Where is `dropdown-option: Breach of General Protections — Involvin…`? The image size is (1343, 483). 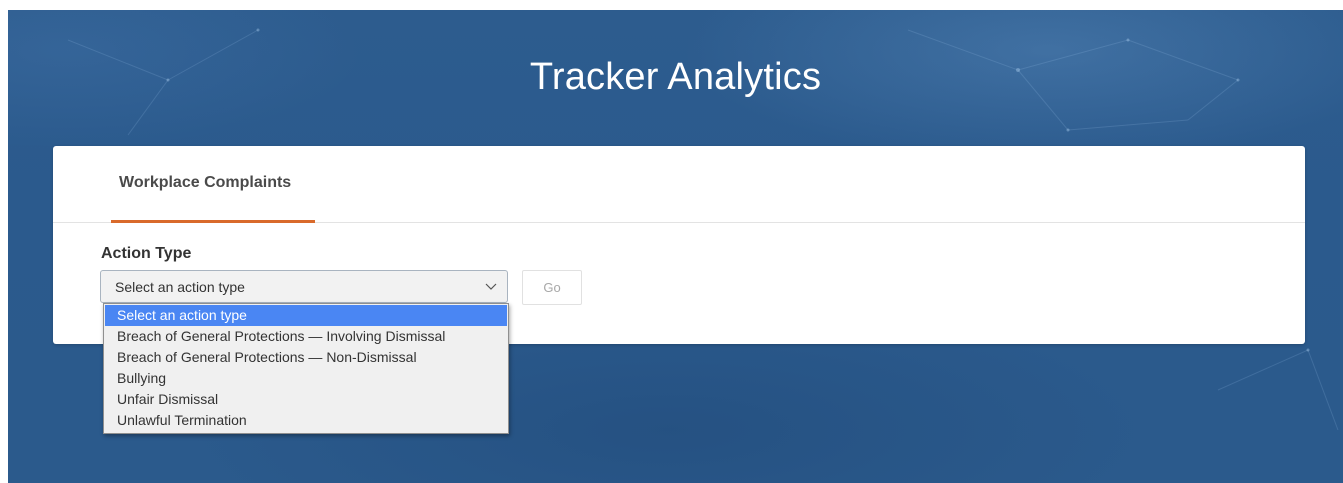
dropdown-option: Breach of General Protections — Involvin… is located at coordinates (306, 336).